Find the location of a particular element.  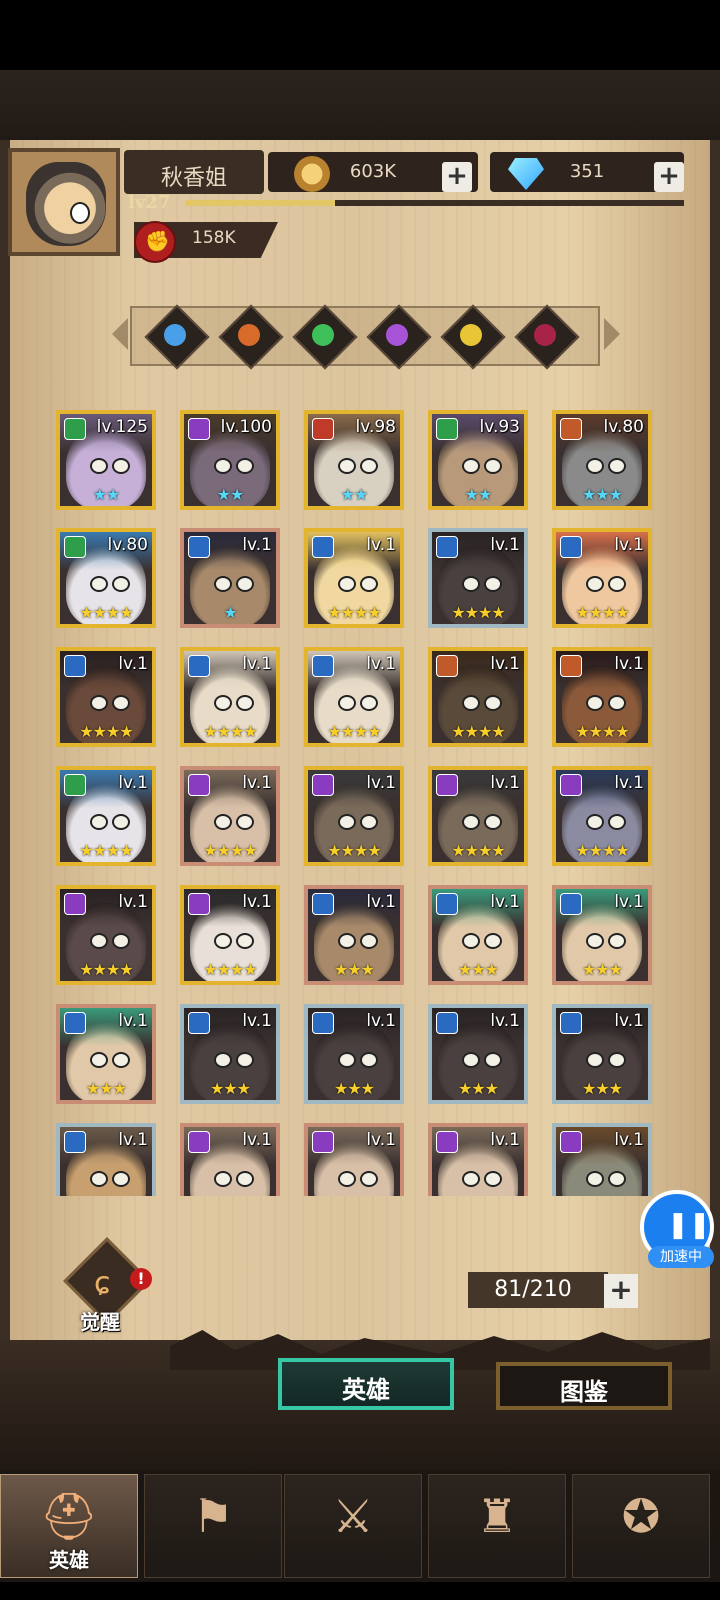

hero-card: lv.93 ★★ is located at coordinates (478, 460).